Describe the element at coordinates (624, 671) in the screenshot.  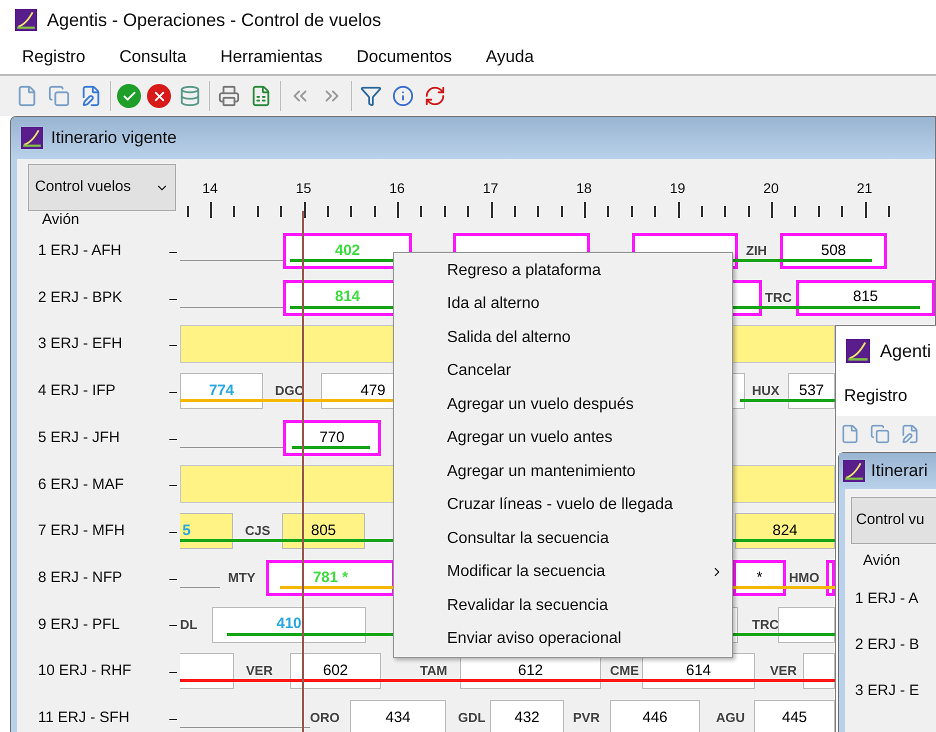
I see `station-code: CME` at that location.